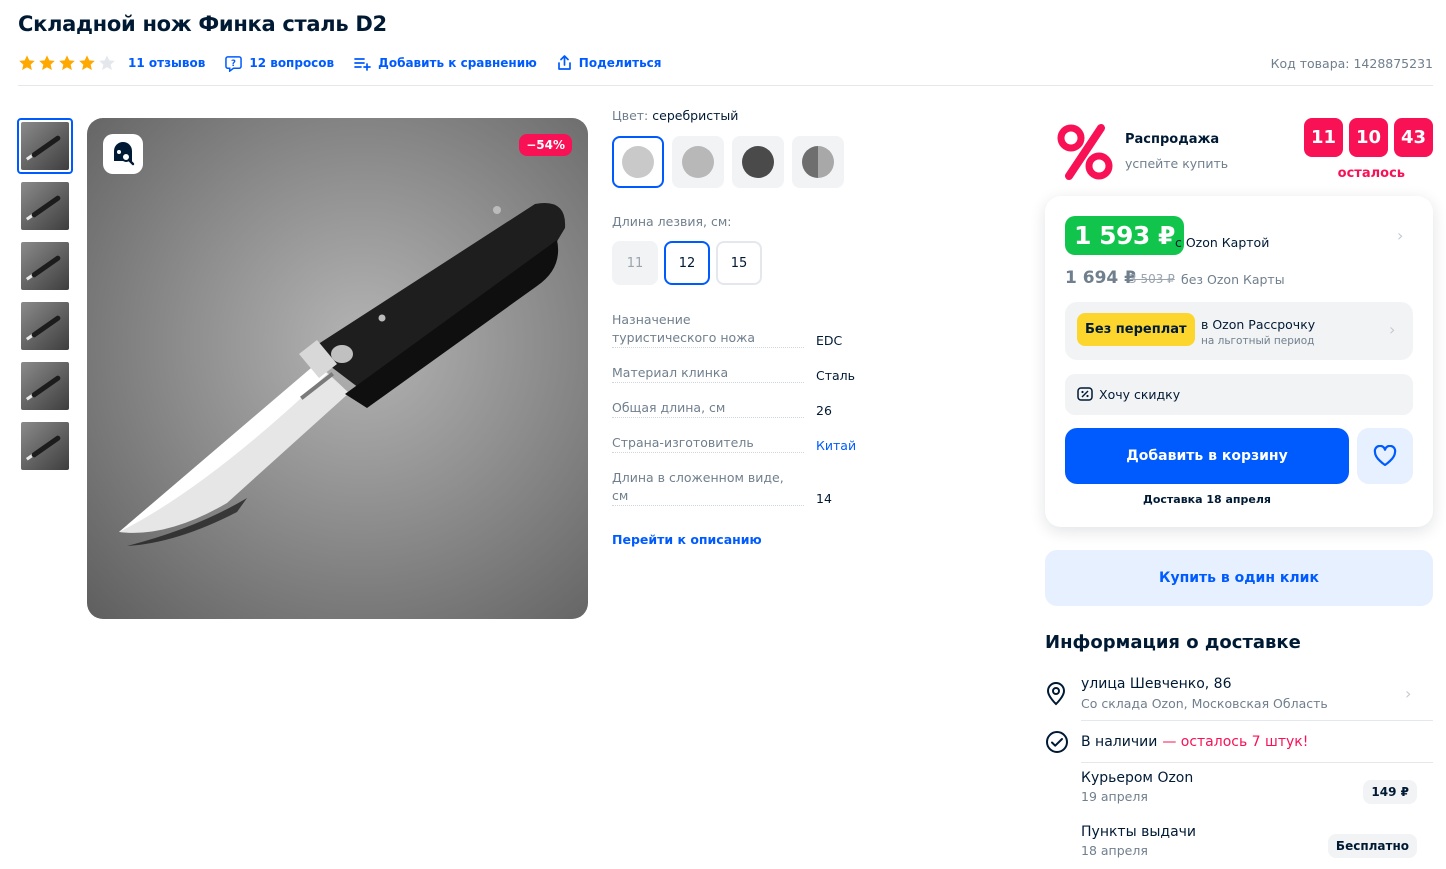 Image resolution: width=1446 pixels, height=869 pixels. What do you see at coordinates (202, 24) in the screenshot?
I see `product-title: Складной нож Финка сталь D2` at bounding box center [202, 24].